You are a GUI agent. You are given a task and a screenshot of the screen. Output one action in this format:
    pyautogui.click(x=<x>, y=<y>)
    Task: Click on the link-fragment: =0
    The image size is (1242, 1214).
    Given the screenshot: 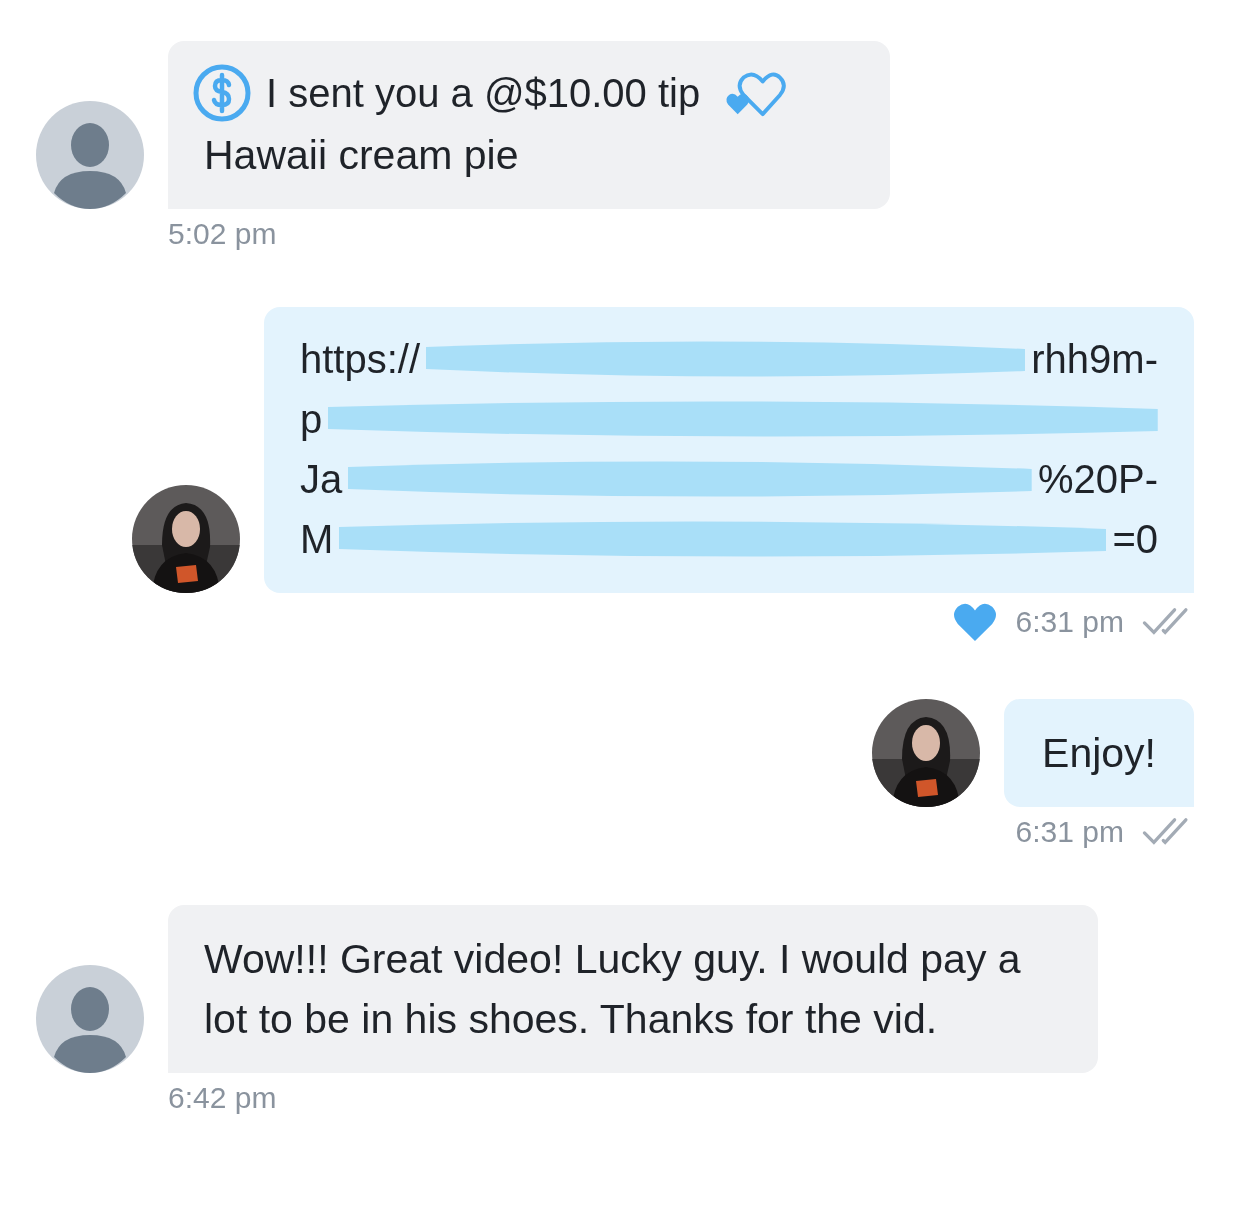 What is the action you would take?
    pyautogui.click(x=1135, y=539)
    